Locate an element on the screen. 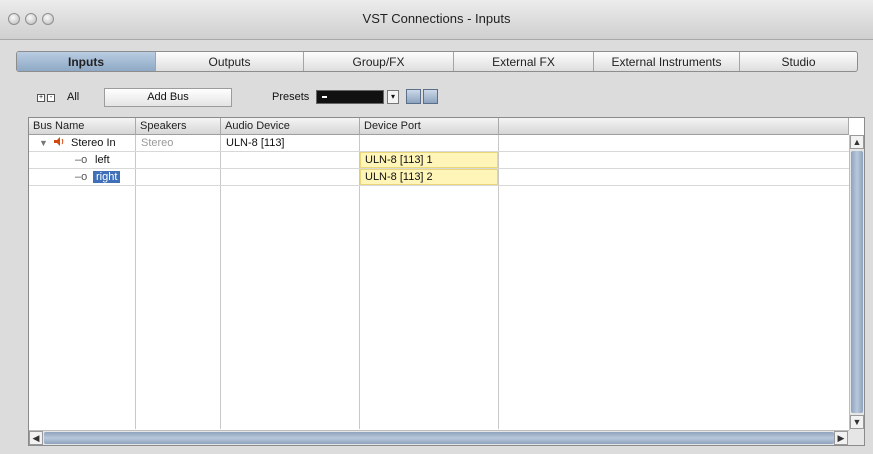  scrollbar-corner is located at coordinates (856, 437).